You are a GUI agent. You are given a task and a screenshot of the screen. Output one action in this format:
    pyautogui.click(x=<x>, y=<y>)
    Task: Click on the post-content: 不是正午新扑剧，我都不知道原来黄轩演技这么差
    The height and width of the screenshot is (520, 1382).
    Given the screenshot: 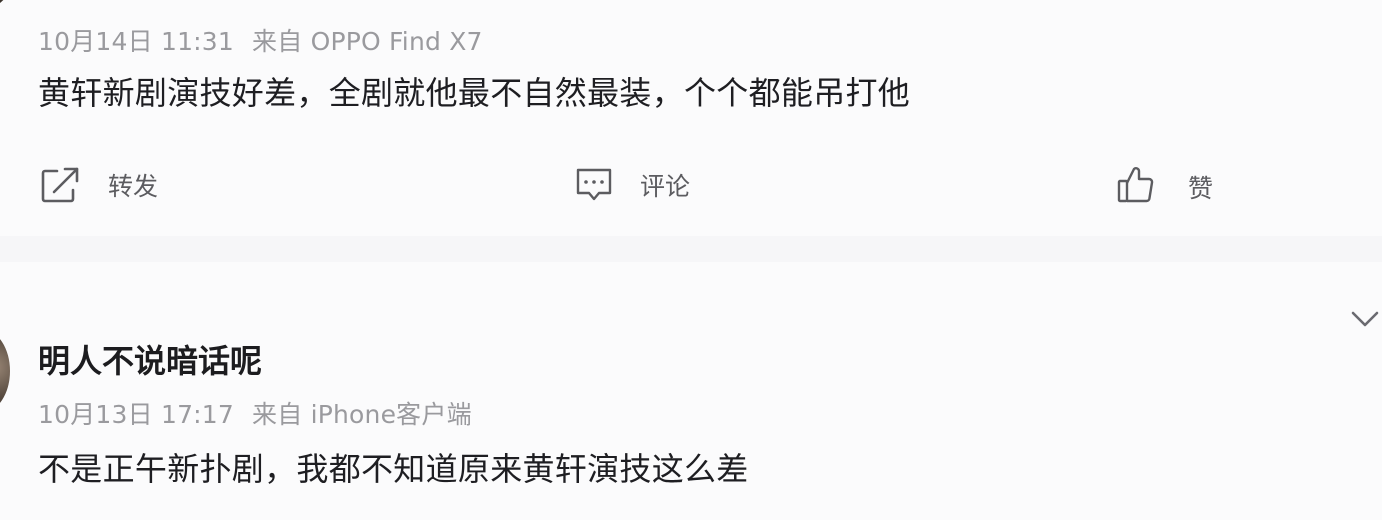 What is the action you would take?
    pyautogui.click(x=393, y=469)
    